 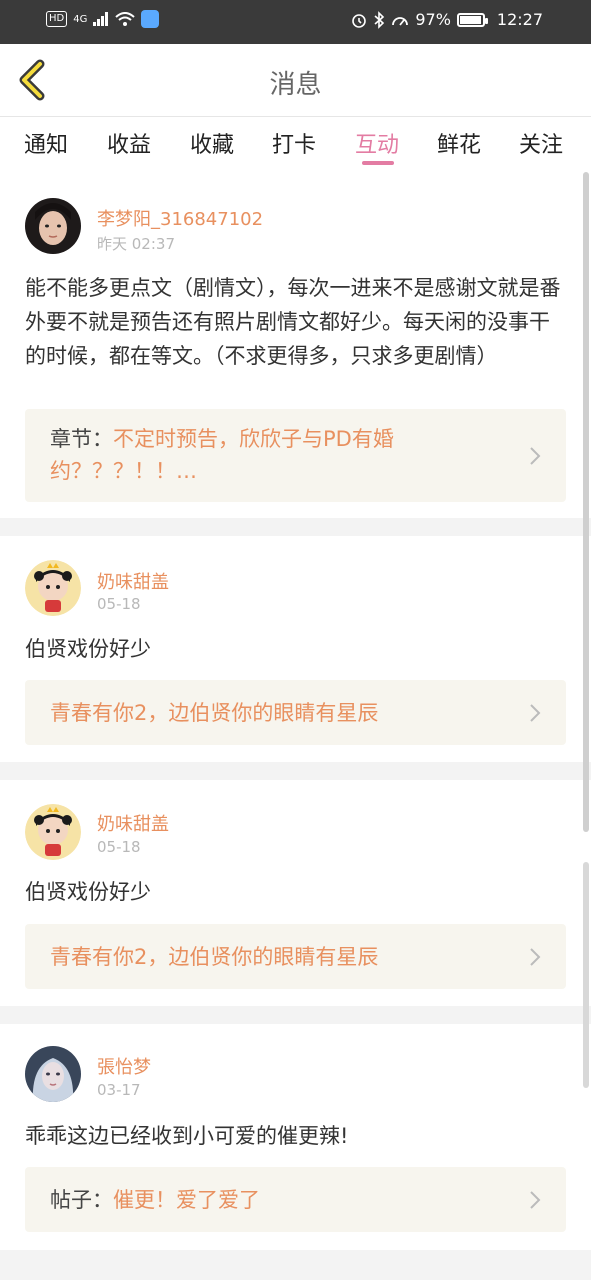 I want to click on reference-type-label: 章节：, so click(x=81, y=439).